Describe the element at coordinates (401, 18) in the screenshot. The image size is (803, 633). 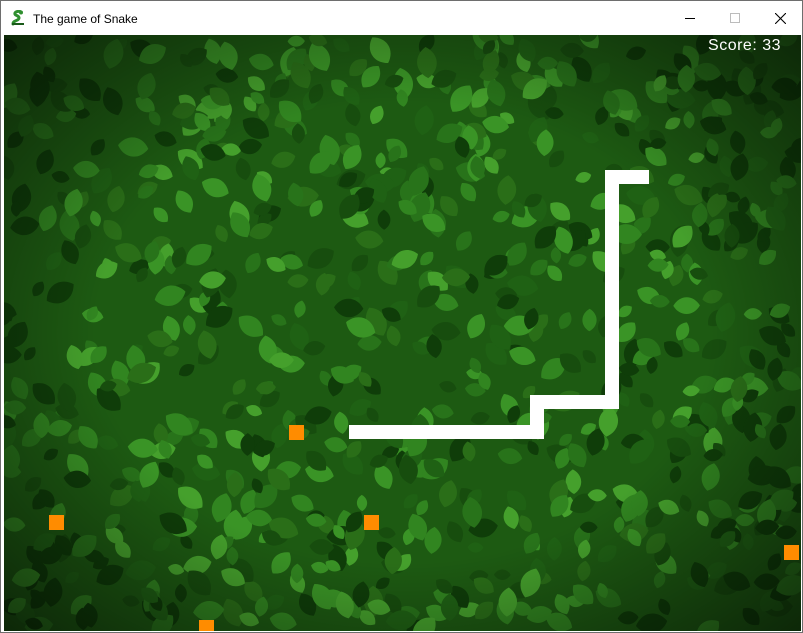
I see `title-bar: The game of Snake` at that location.